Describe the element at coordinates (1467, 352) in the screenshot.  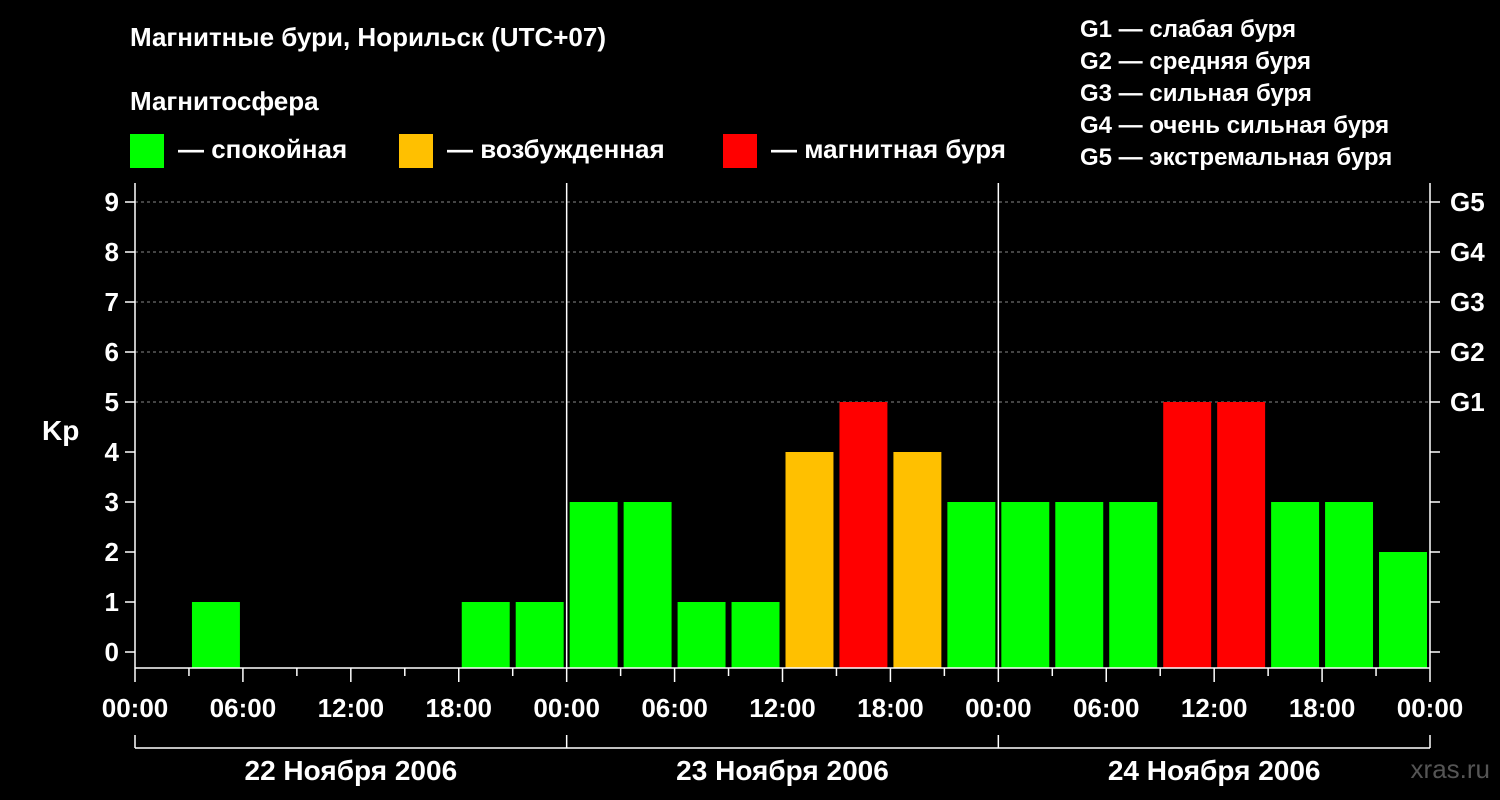
I see `g-tick-label: G2` at that location.